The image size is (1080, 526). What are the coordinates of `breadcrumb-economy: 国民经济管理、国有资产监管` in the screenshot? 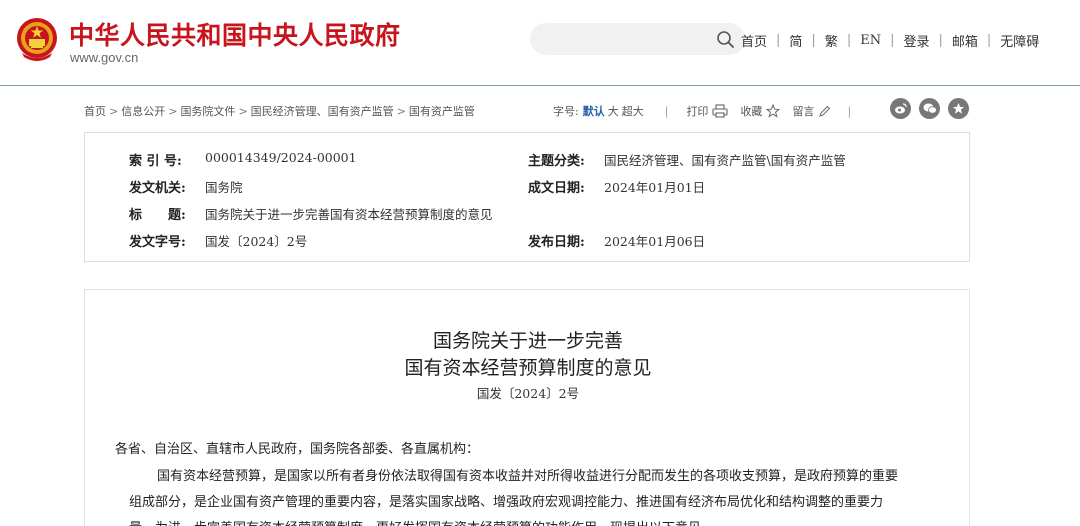 It's located at (322, 111).